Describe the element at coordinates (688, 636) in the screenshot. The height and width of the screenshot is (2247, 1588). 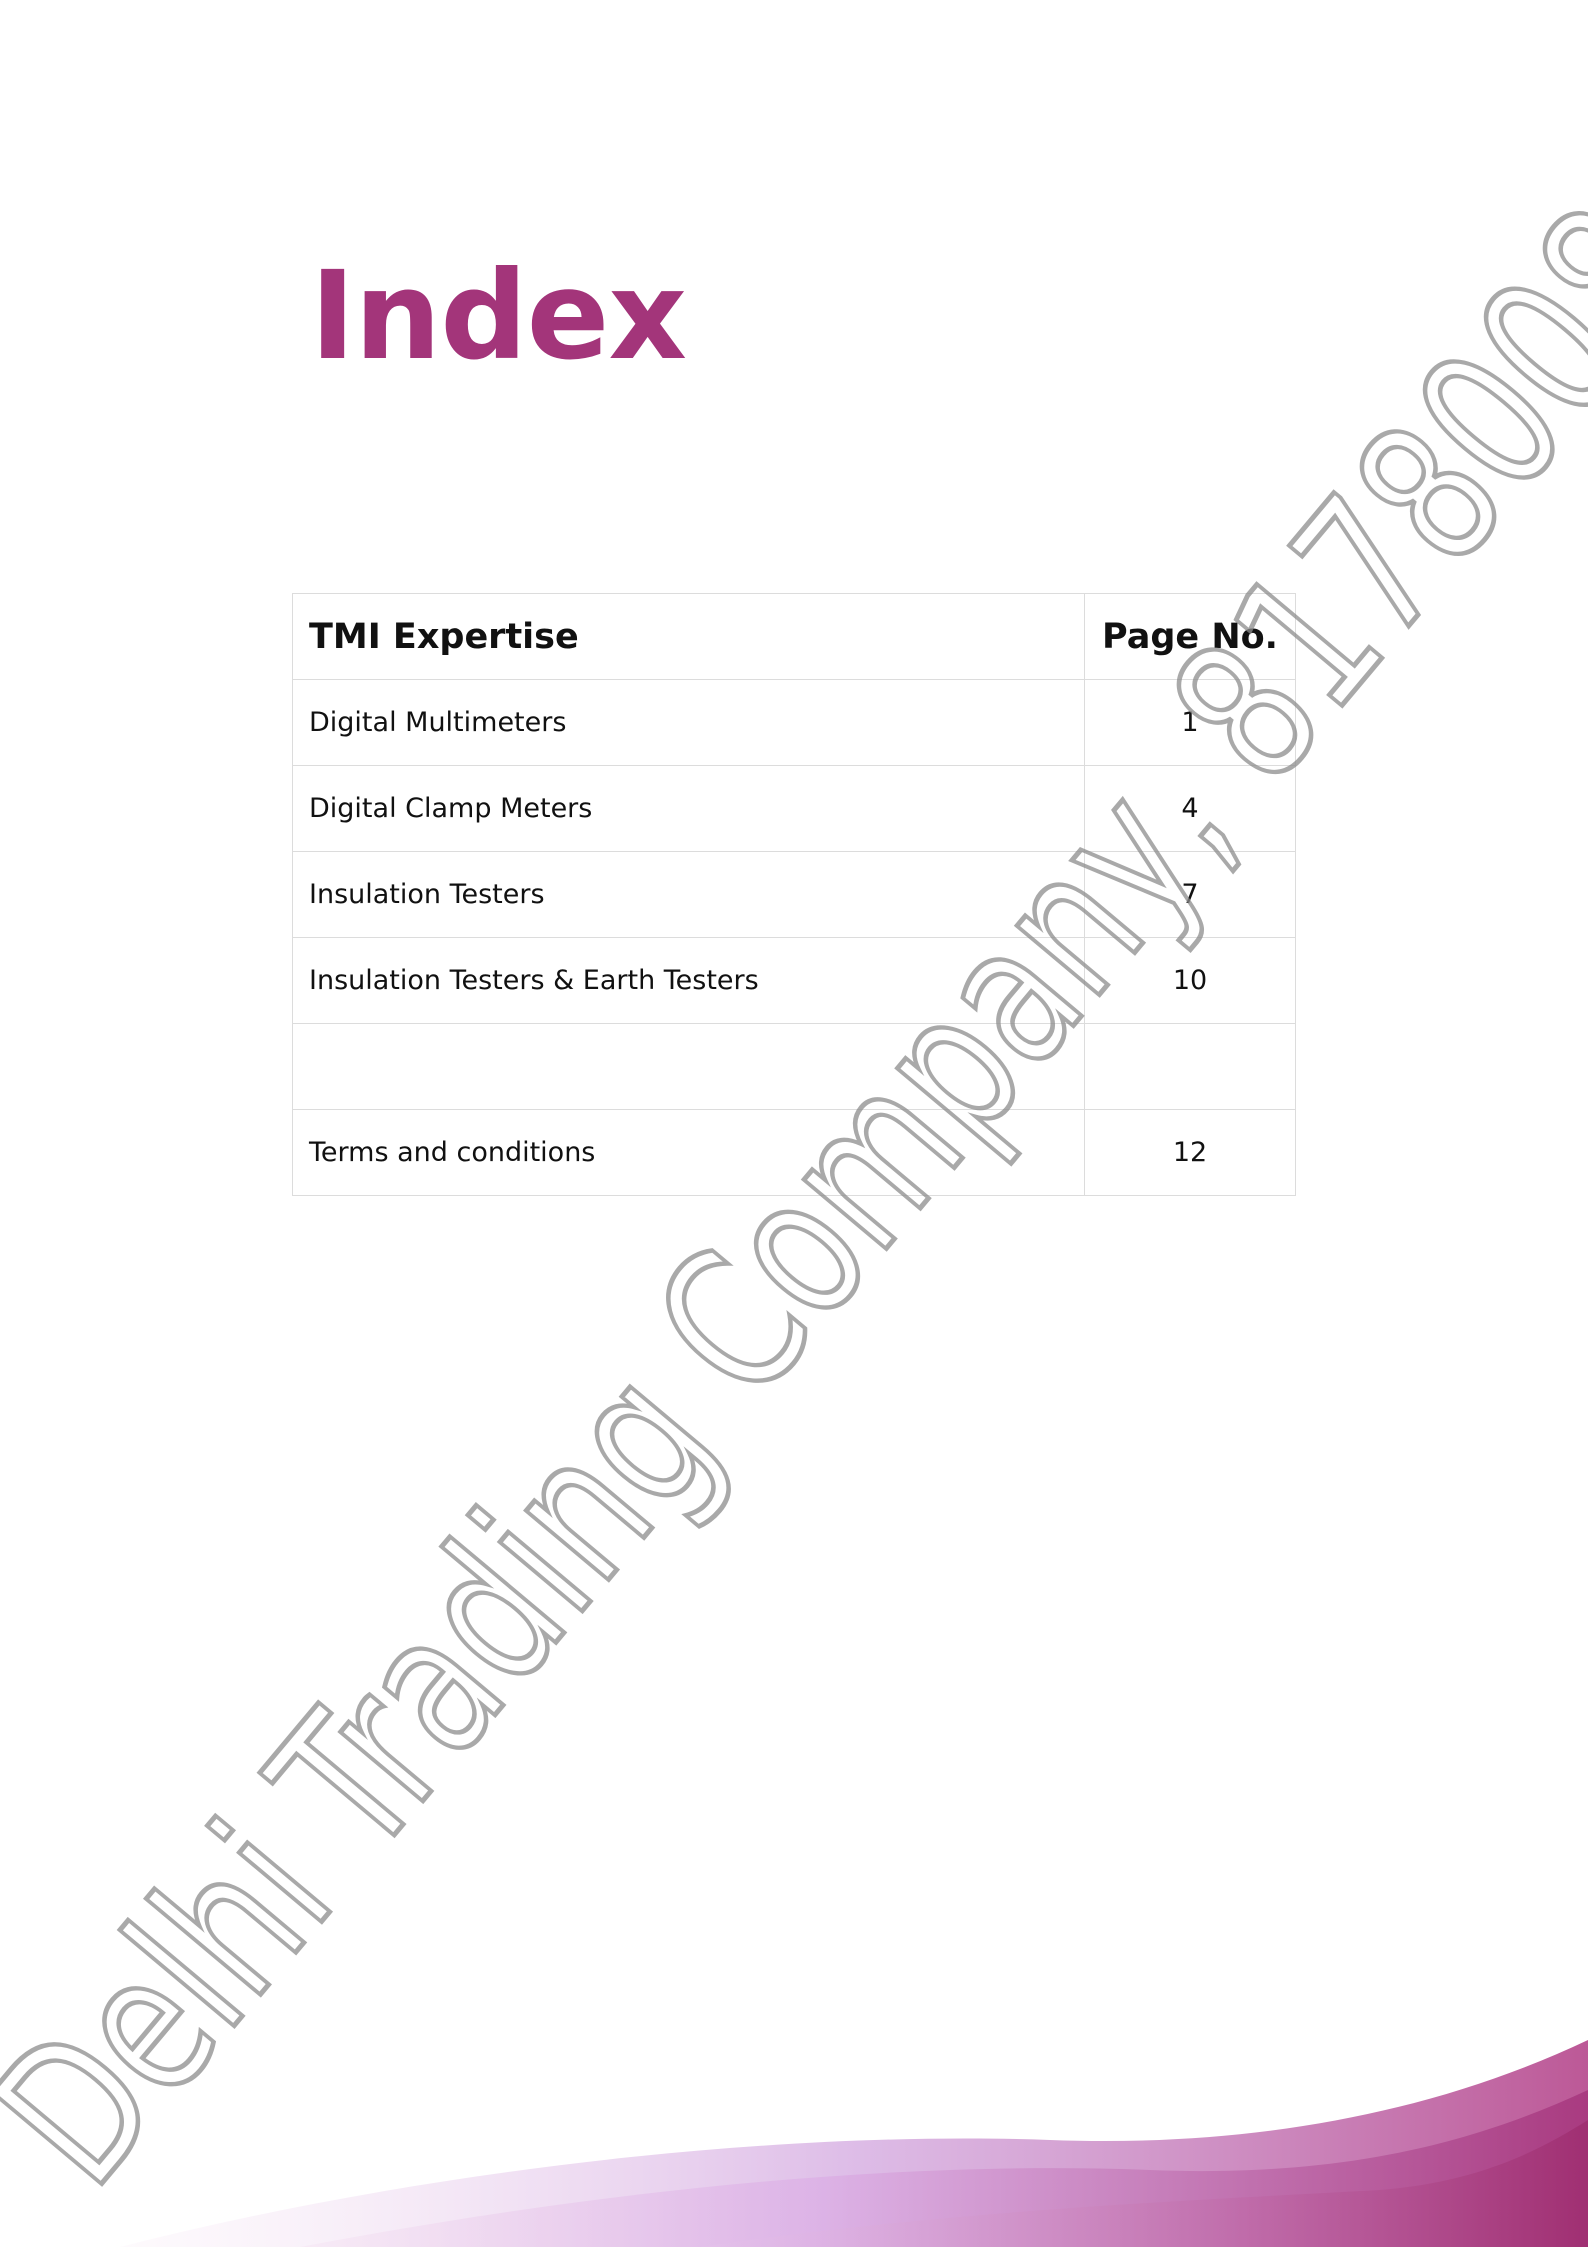
I see `column-header-topic: TMI Expertise` at that location.